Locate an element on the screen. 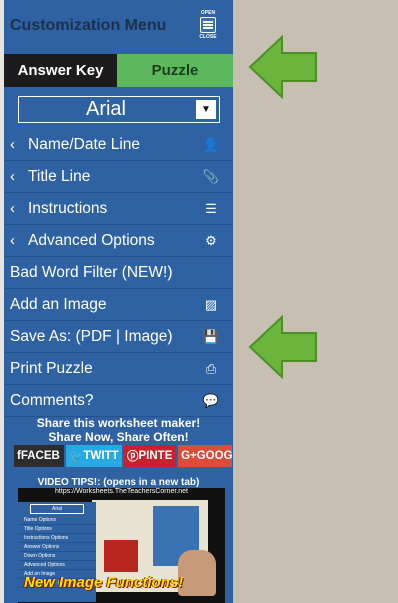  twitter-label: TWITT is located at coordinates (101, 456).